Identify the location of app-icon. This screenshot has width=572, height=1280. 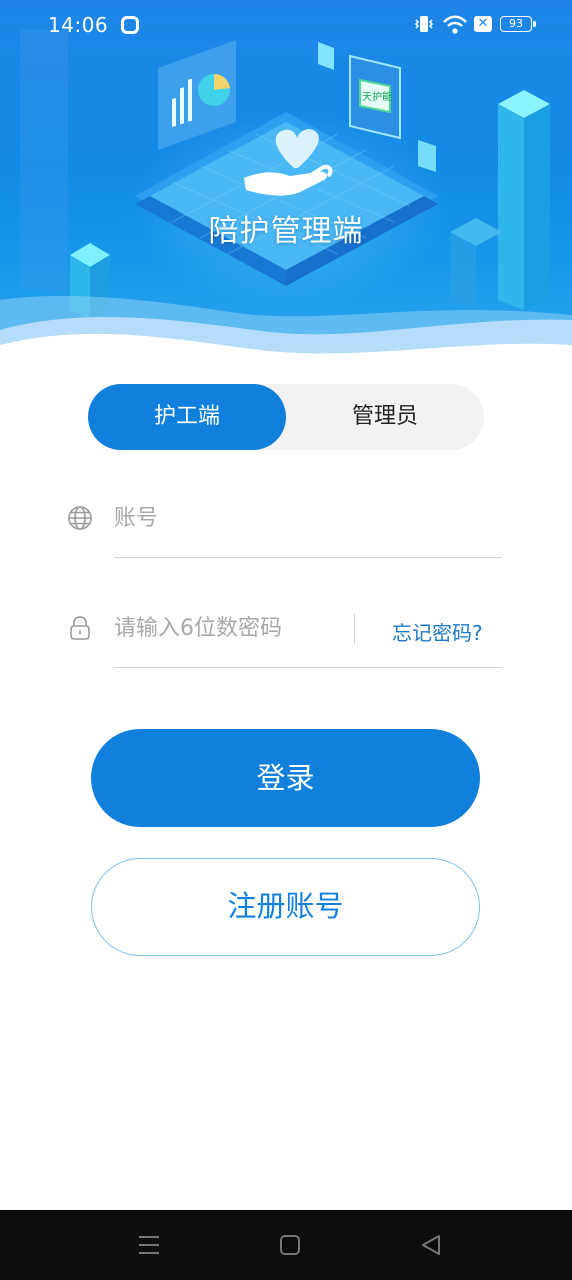
(130, 25).